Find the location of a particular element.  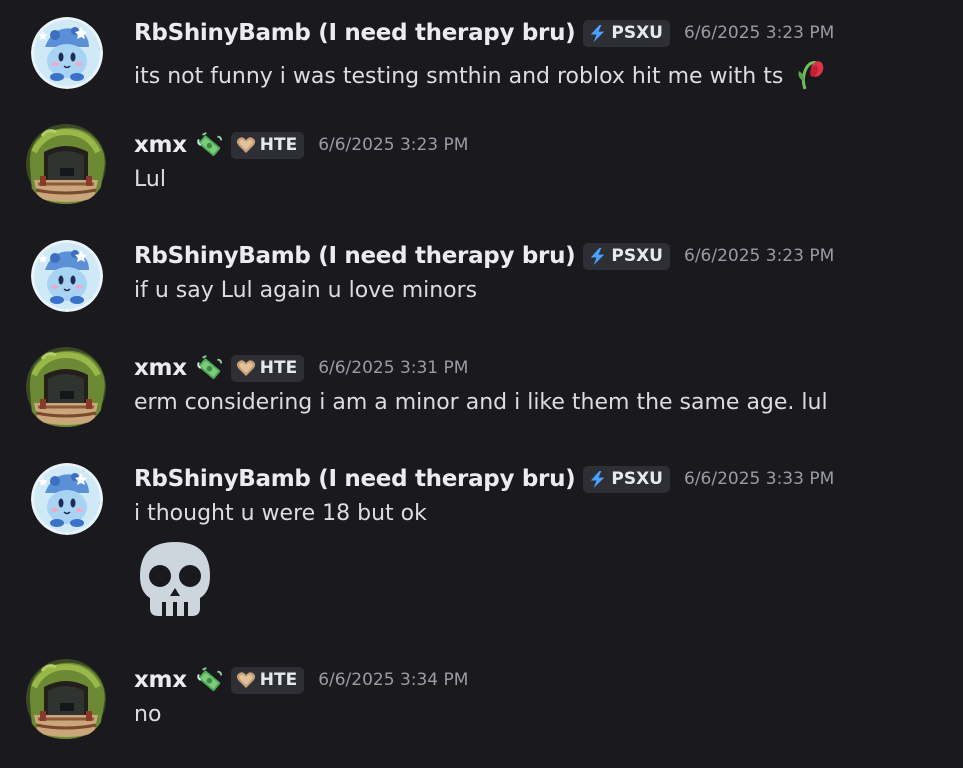

skull-emoji-icon is located at coordinates (175, 580).